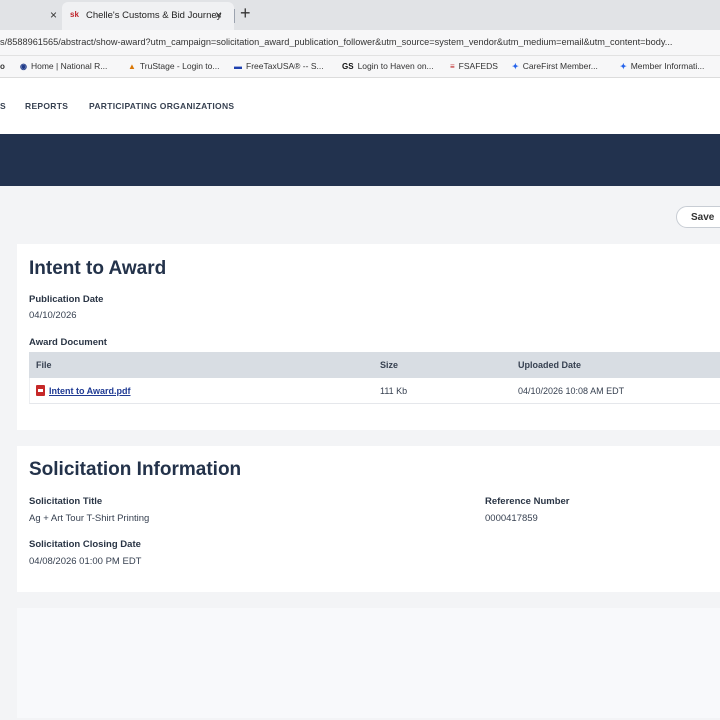  I want to click on tab-separator, so click(234, 16).